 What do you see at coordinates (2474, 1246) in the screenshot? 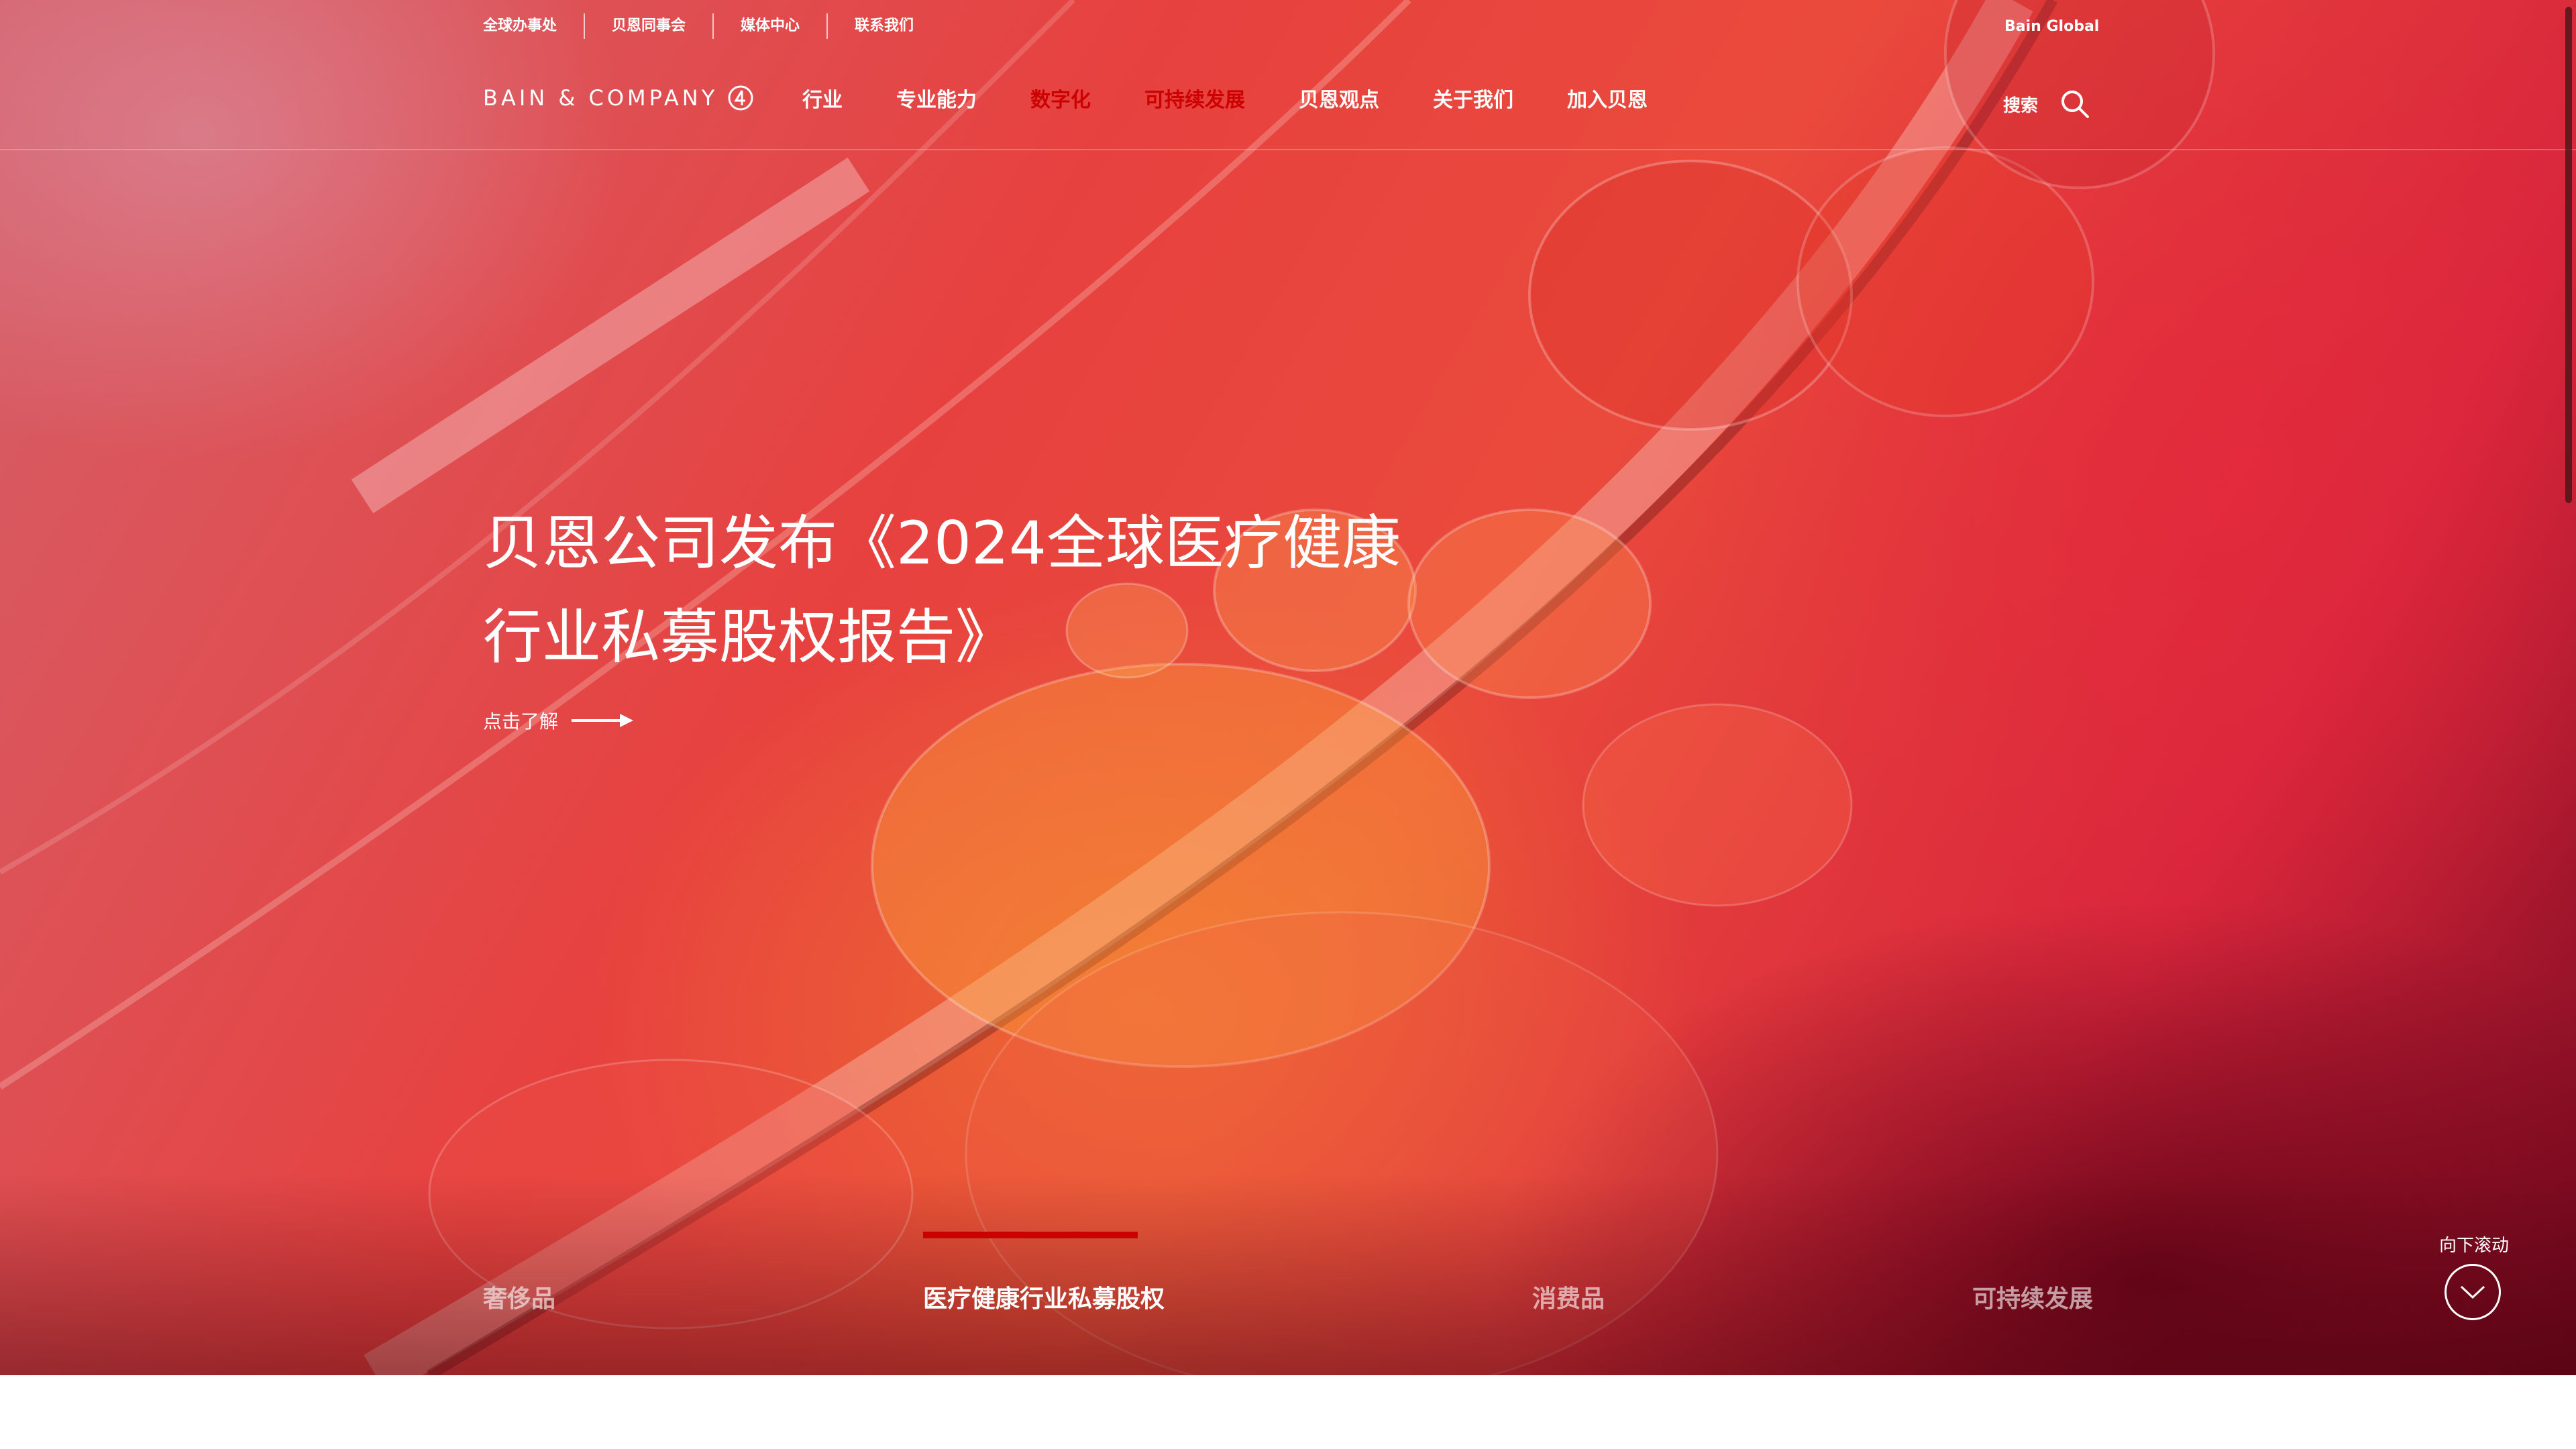
I see `scroll-down-label: 向下滚动` at bounding box center [2474, 1246].